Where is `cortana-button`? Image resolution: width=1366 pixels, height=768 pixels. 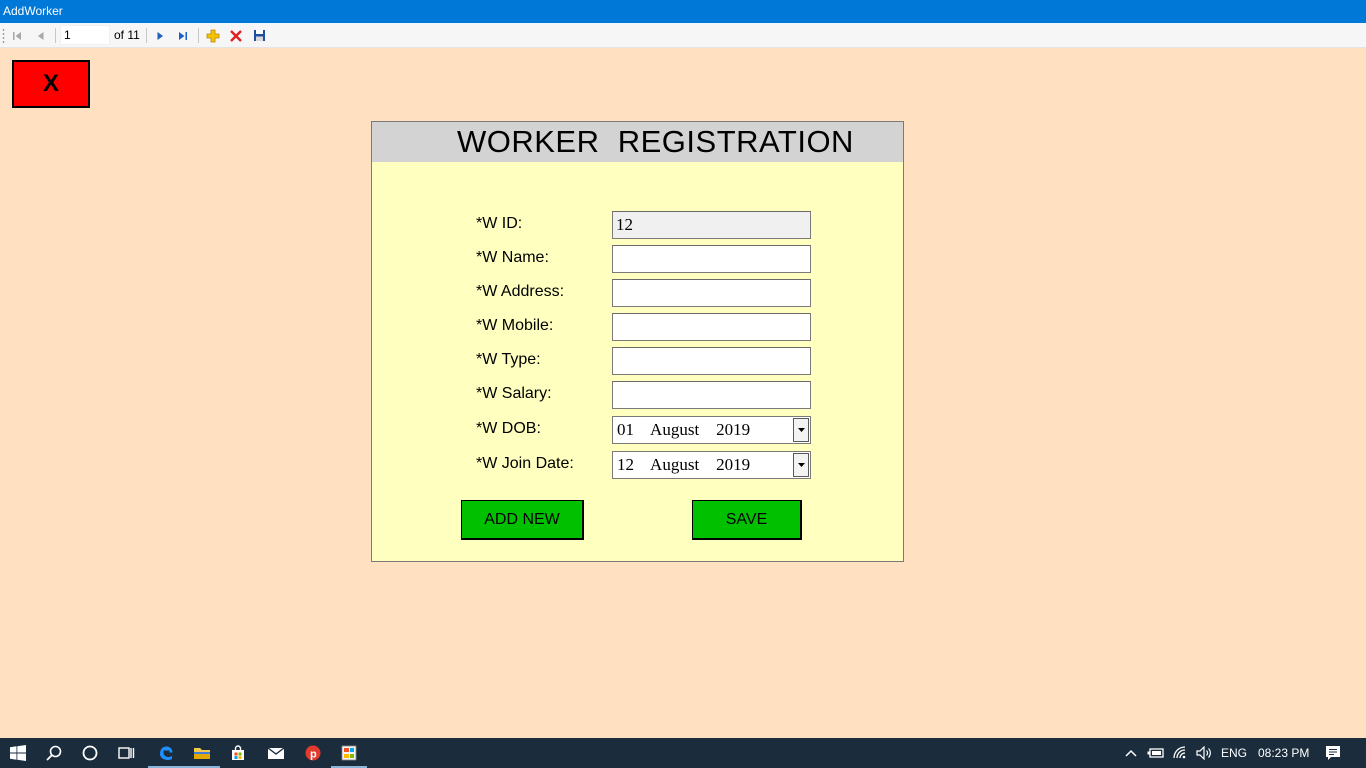 cortana-button is located at coordinates (90, 753).